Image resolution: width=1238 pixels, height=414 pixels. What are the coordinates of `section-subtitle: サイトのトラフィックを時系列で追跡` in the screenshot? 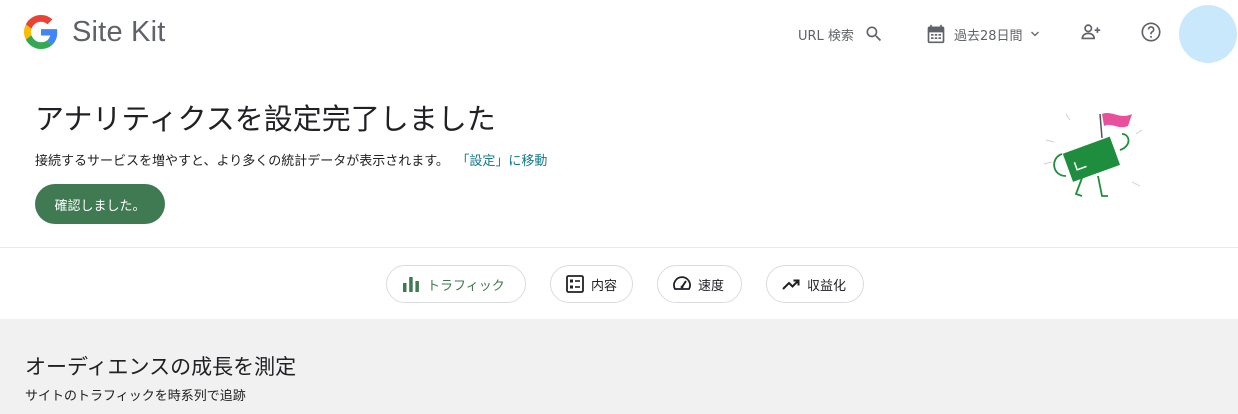 It's located at (135, 396).